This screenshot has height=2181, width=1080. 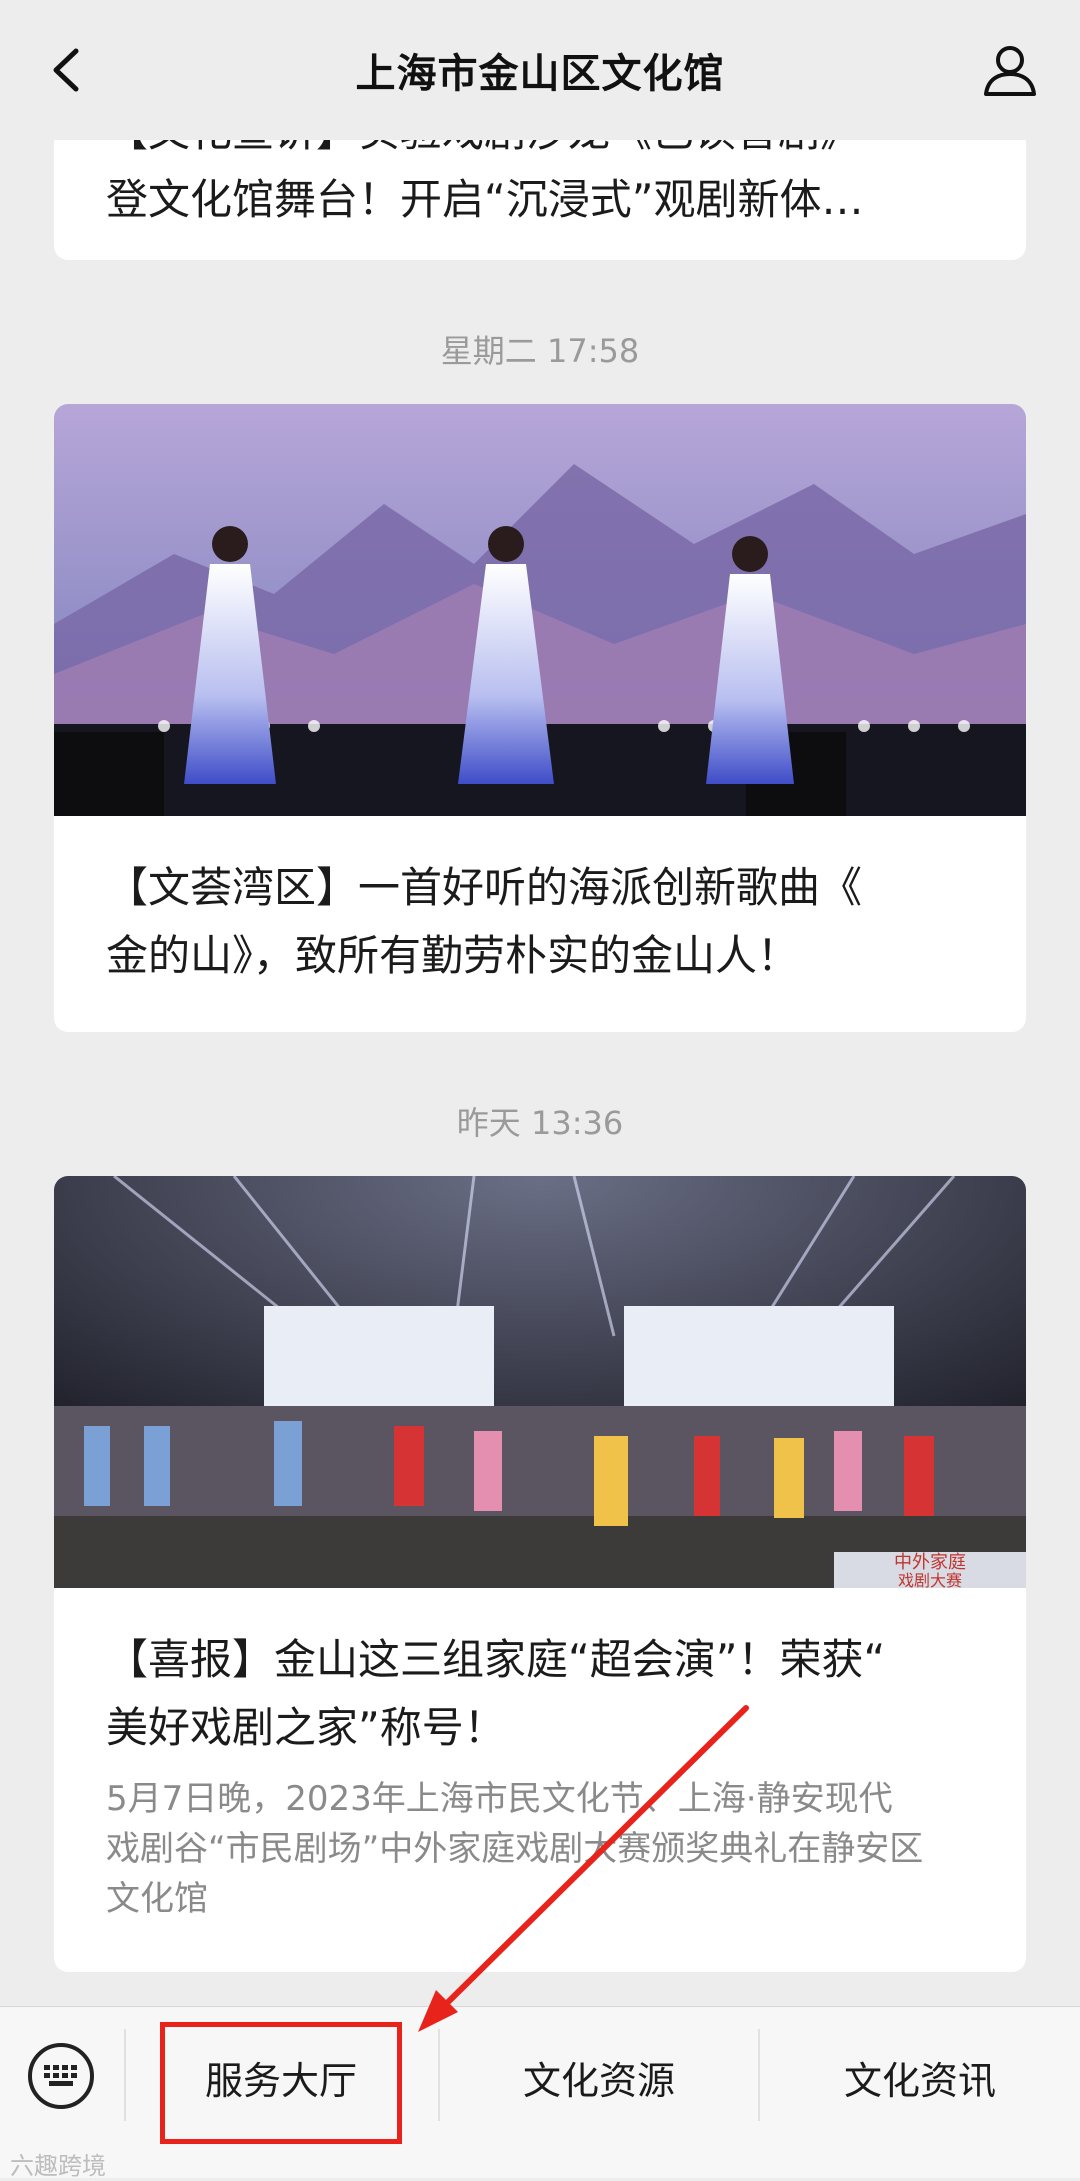 I want to click on back-button, so click(x=66, y=70).